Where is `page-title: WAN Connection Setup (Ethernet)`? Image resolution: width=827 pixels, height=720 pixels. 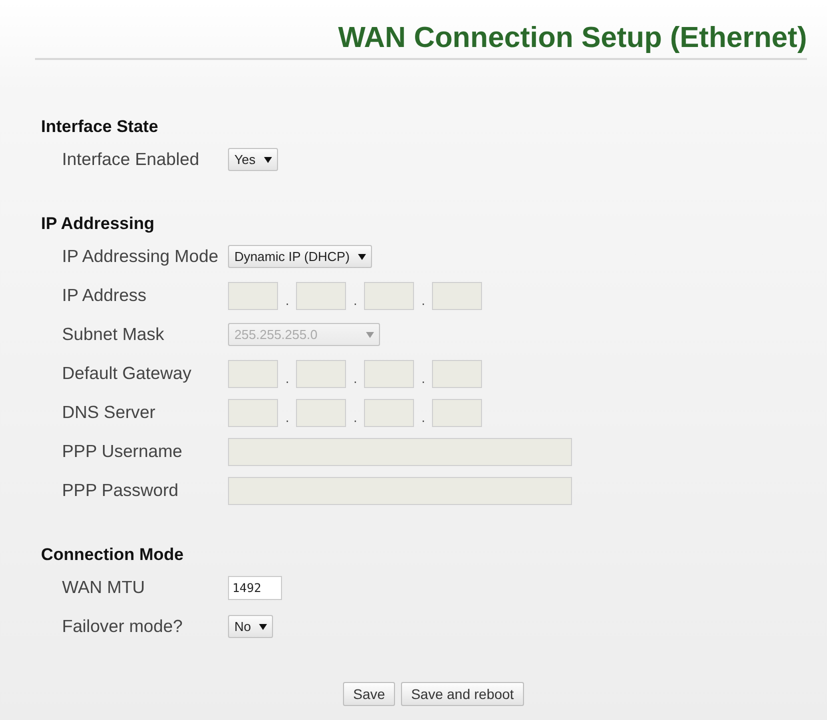
page-title: WAN Connection Setup (Ethernet) is located at coordinates (572, 39).